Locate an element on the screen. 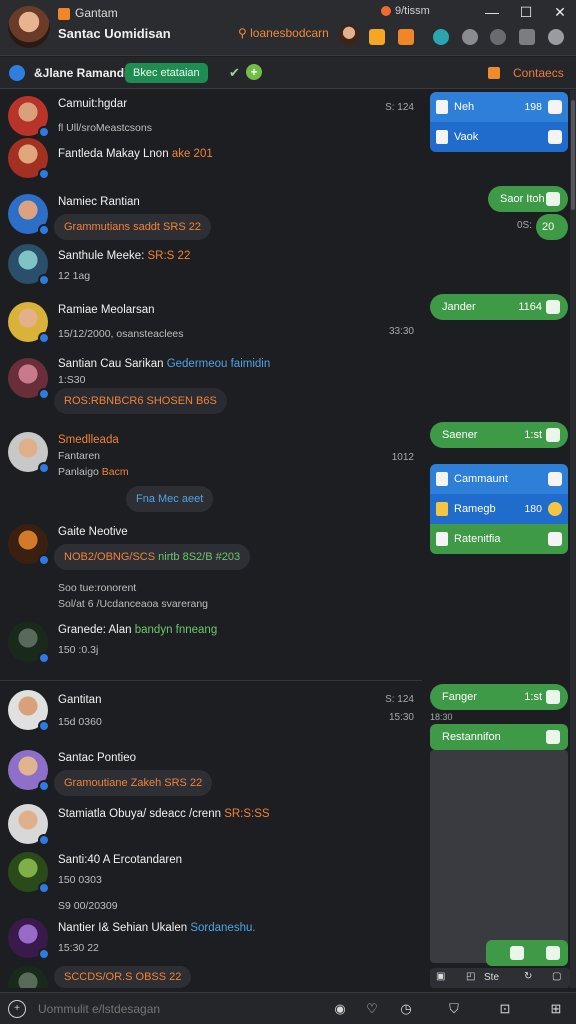 Image resolution: width=576 pixels, height=1024 pixels. chat-preview: 15:30 22 is located at coordinates (78, 948).